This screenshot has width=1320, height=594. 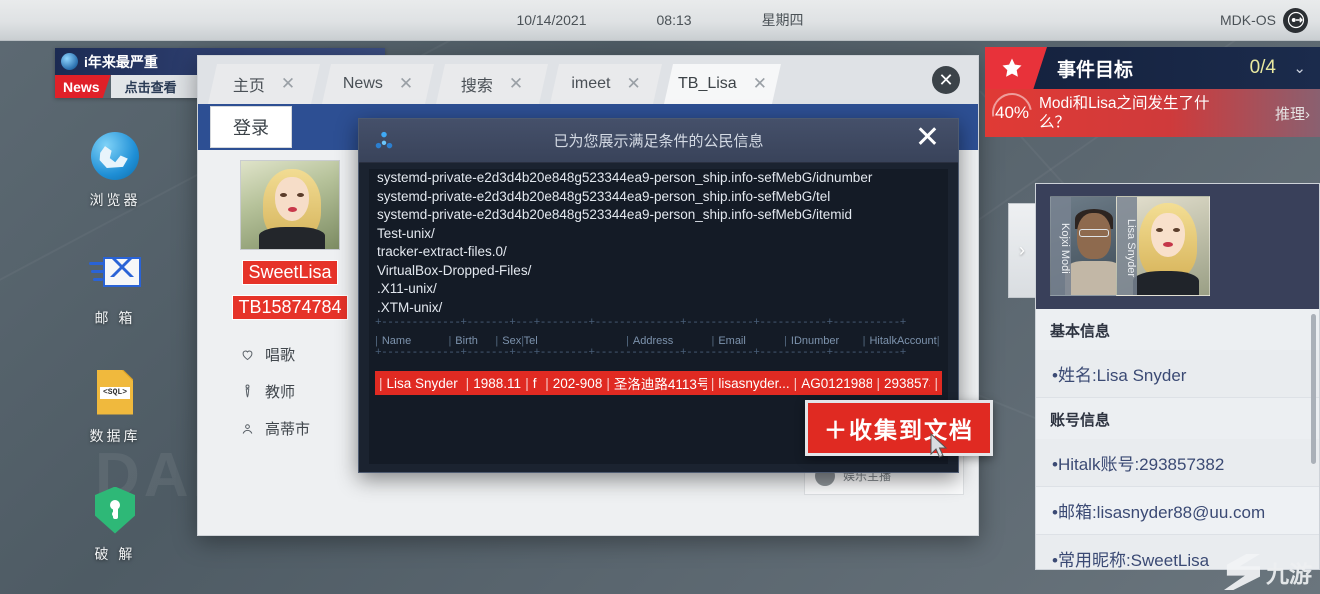 I want to click on browser-tab-home-label: 主页, so click(x=248, y=86).